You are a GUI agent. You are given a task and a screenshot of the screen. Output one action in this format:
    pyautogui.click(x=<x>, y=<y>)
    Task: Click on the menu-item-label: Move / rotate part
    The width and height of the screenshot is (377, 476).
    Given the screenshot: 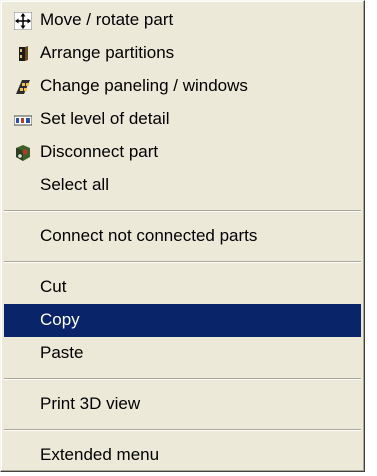 What is the action you would take?
    pyautogui.click(x=107, y=19)
    